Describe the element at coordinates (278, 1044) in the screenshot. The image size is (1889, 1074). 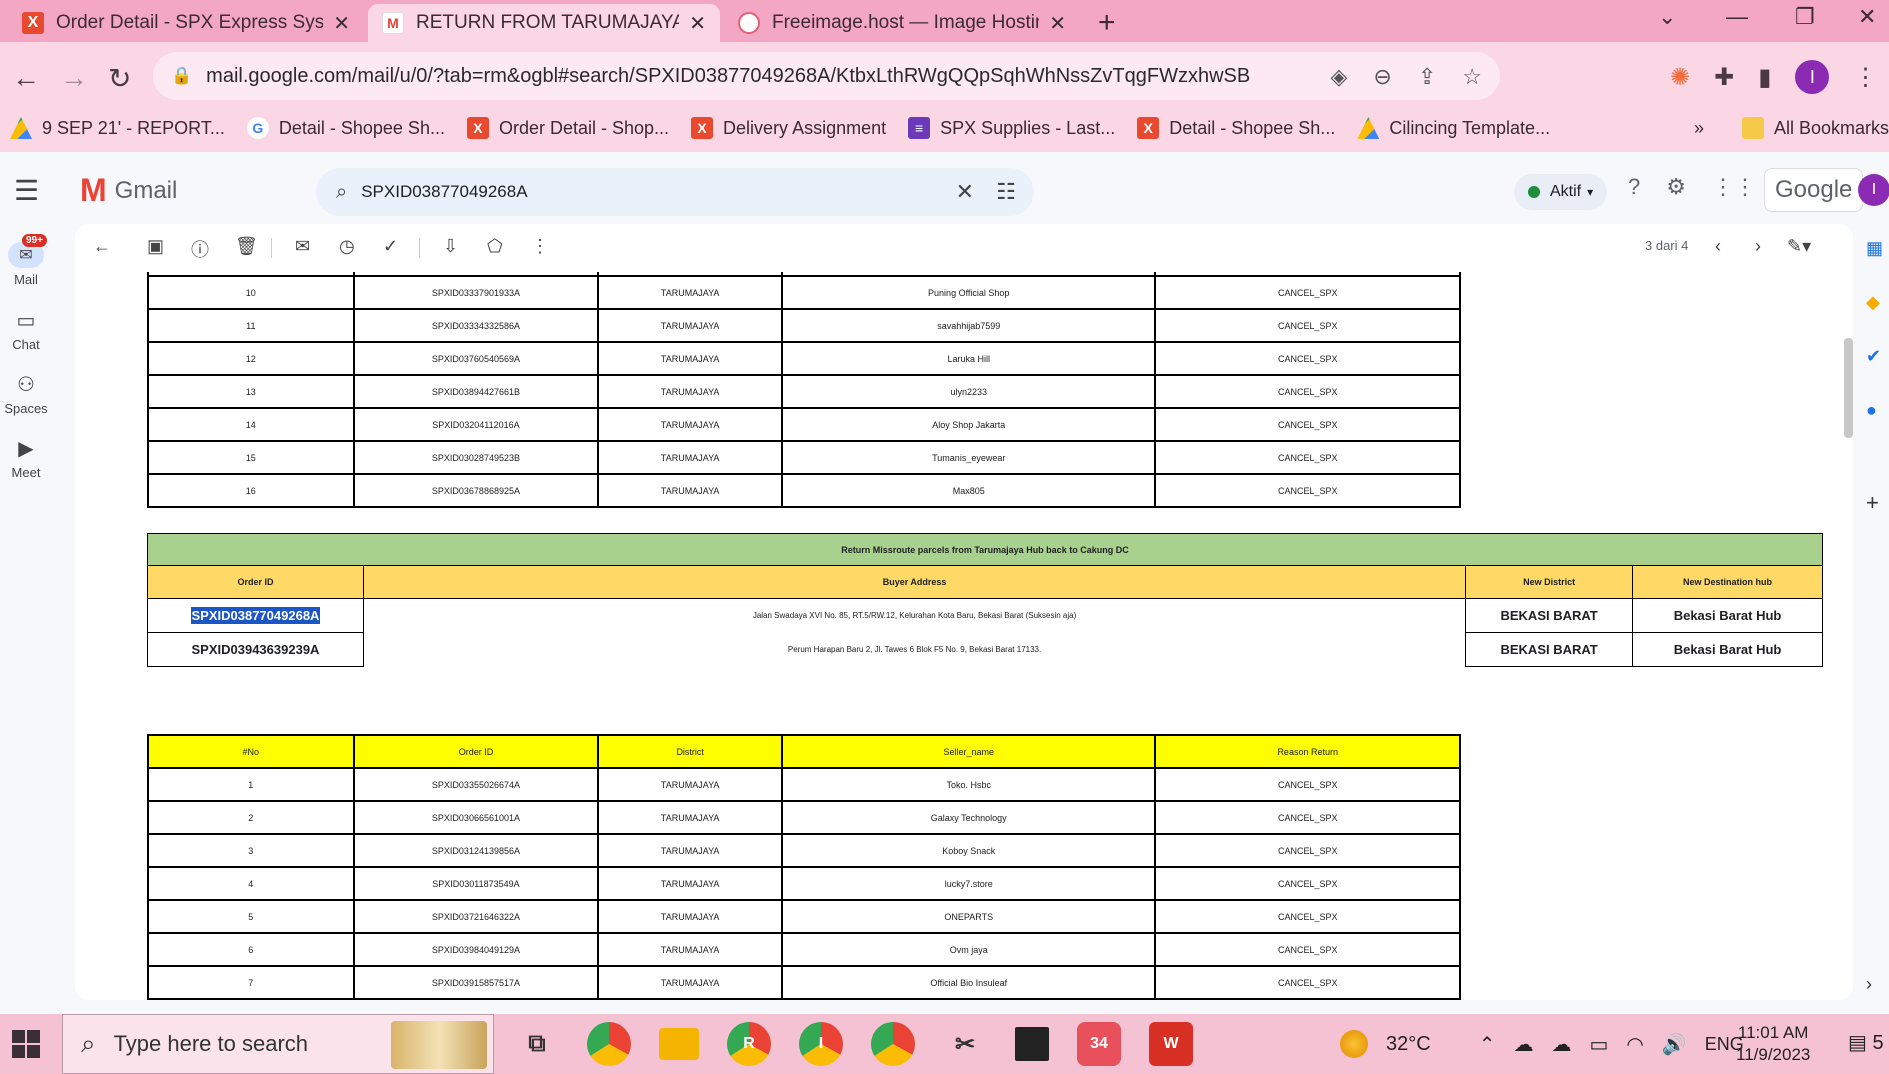
I see `taskbar-search: ⌕ Type here to search` at that location.